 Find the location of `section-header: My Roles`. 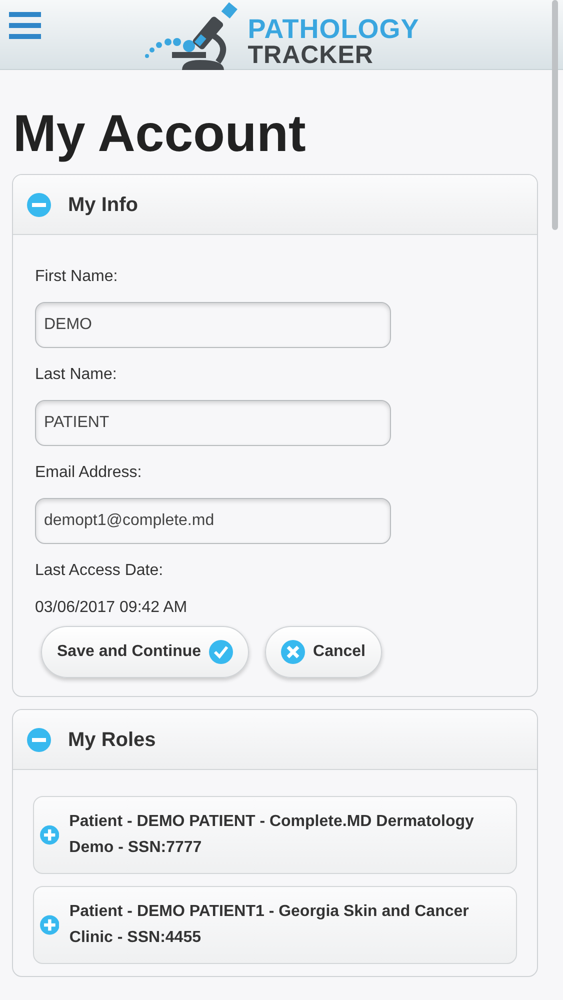

section-header: My Roles is located at coordinates (275, 740).